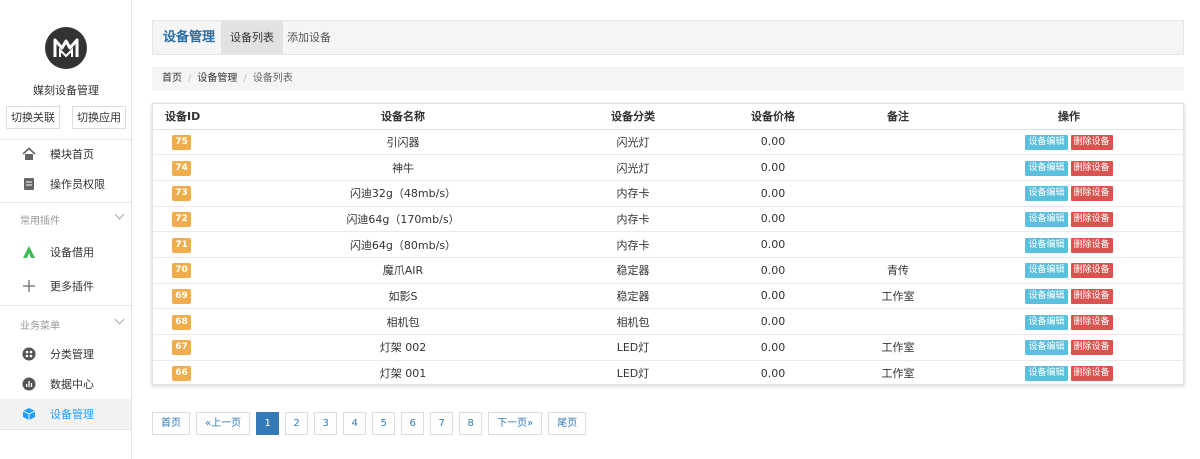 The width and height of the screenshot is (1200, 459). Describe the element at coordinates (198, 321) in the screenshot. I see `cell-id: 68` at that location.